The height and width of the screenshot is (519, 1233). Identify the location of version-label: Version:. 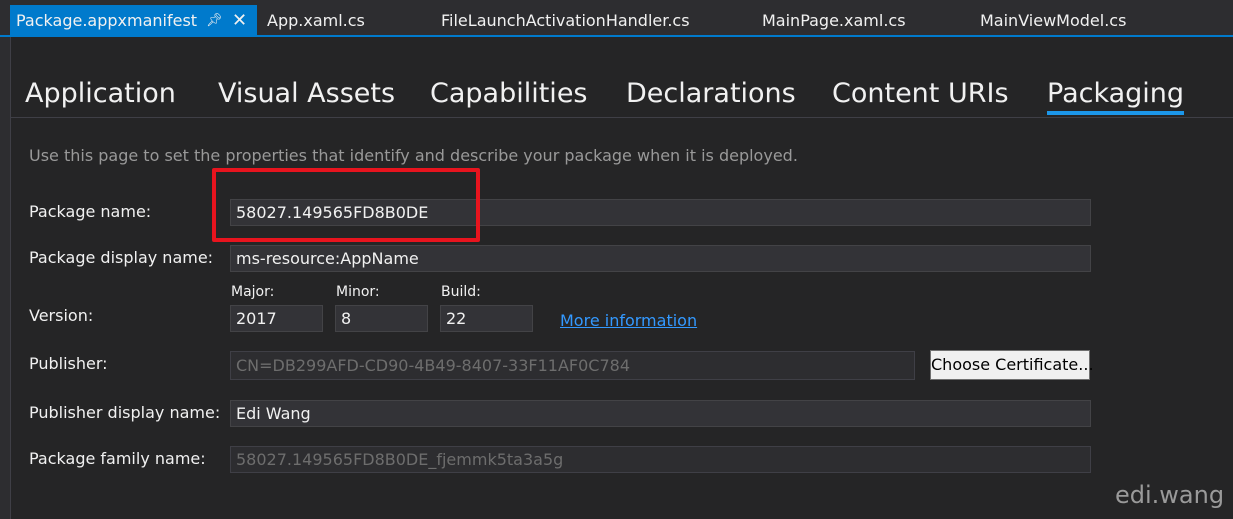
(61, 315).